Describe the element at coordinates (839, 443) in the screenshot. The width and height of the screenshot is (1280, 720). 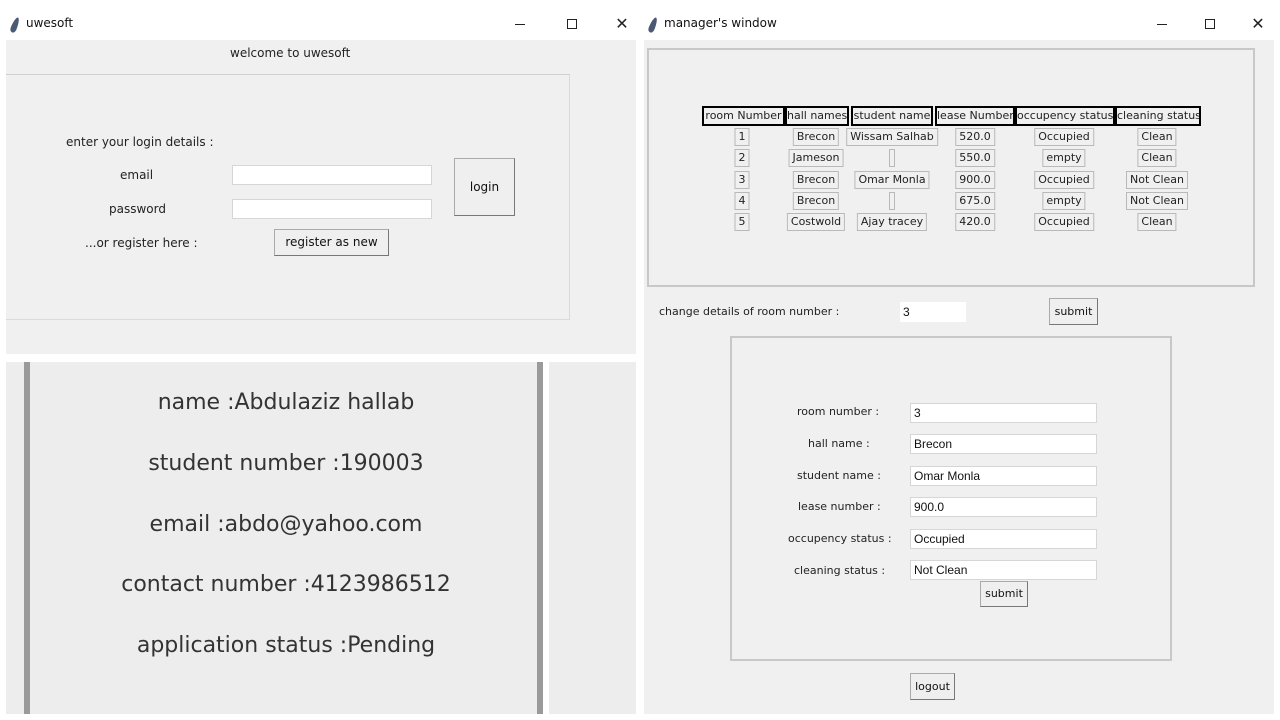
I see `hall-name-label: hall name :` at that location.